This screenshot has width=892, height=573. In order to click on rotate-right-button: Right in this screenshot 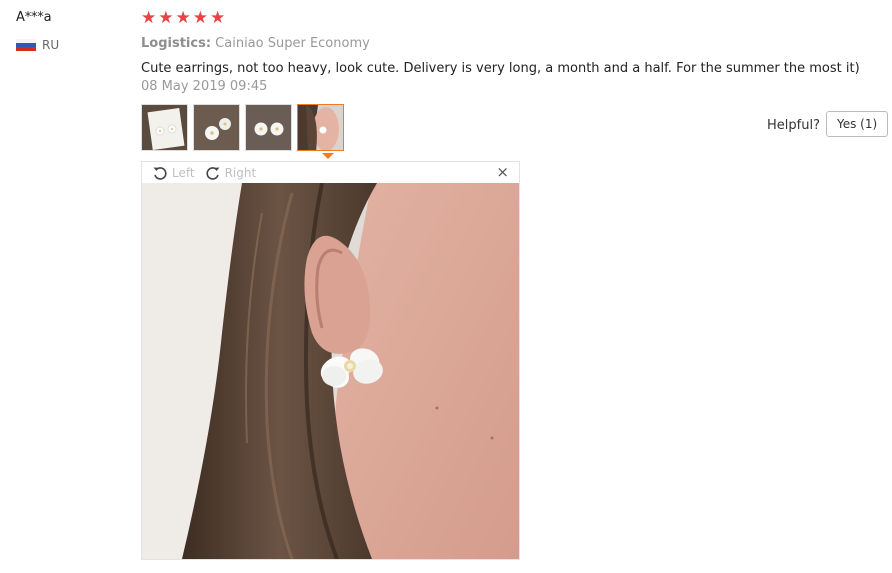, I will do `click(231, 173)`.